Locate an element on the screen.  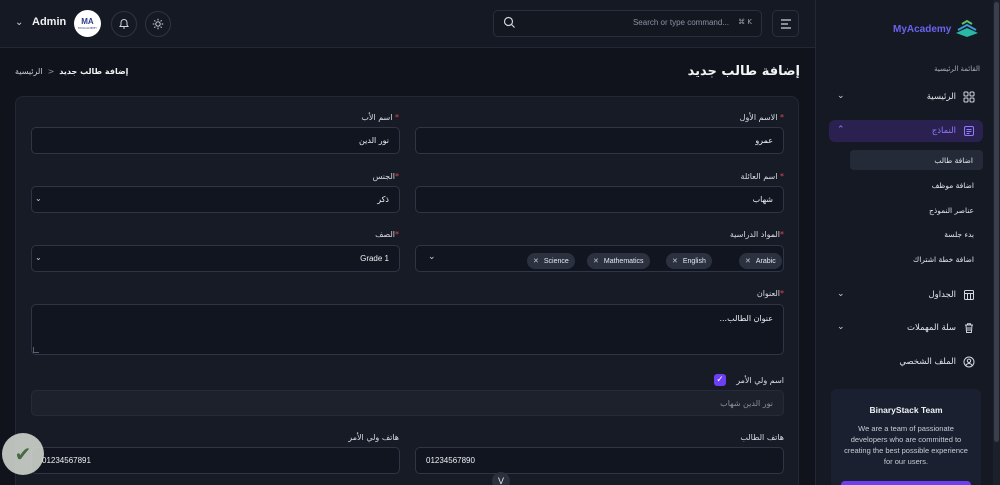
breadcrumb-home-link: الرئيسية is located at coordinates (29, 71).